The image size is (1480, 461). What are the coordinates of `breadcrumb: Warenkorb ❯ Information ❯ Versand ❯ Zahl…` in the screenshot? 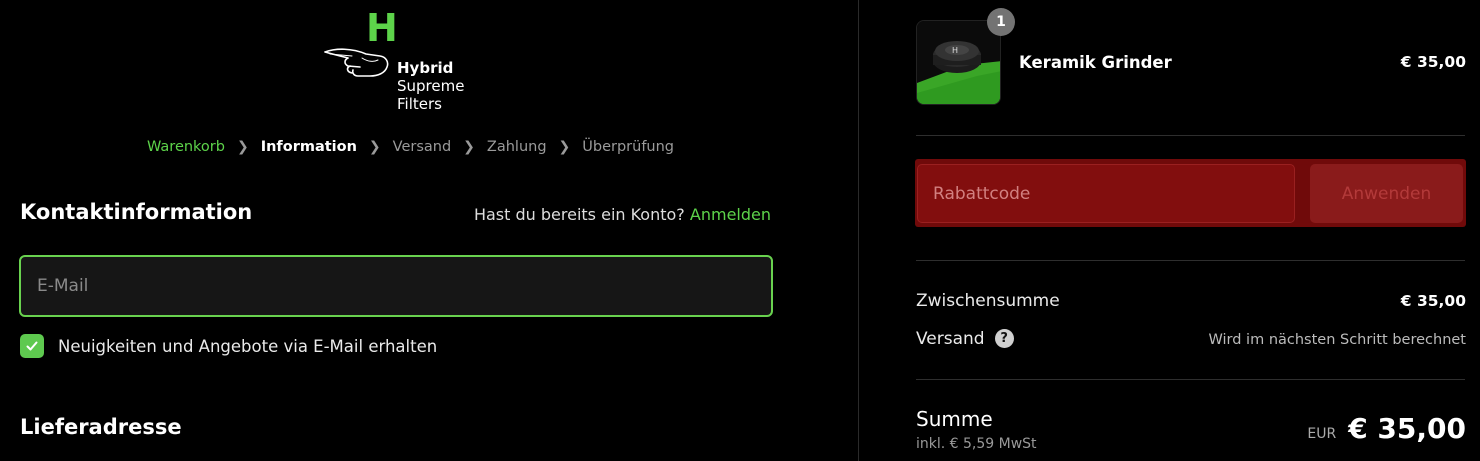 It's located at (410, 147).